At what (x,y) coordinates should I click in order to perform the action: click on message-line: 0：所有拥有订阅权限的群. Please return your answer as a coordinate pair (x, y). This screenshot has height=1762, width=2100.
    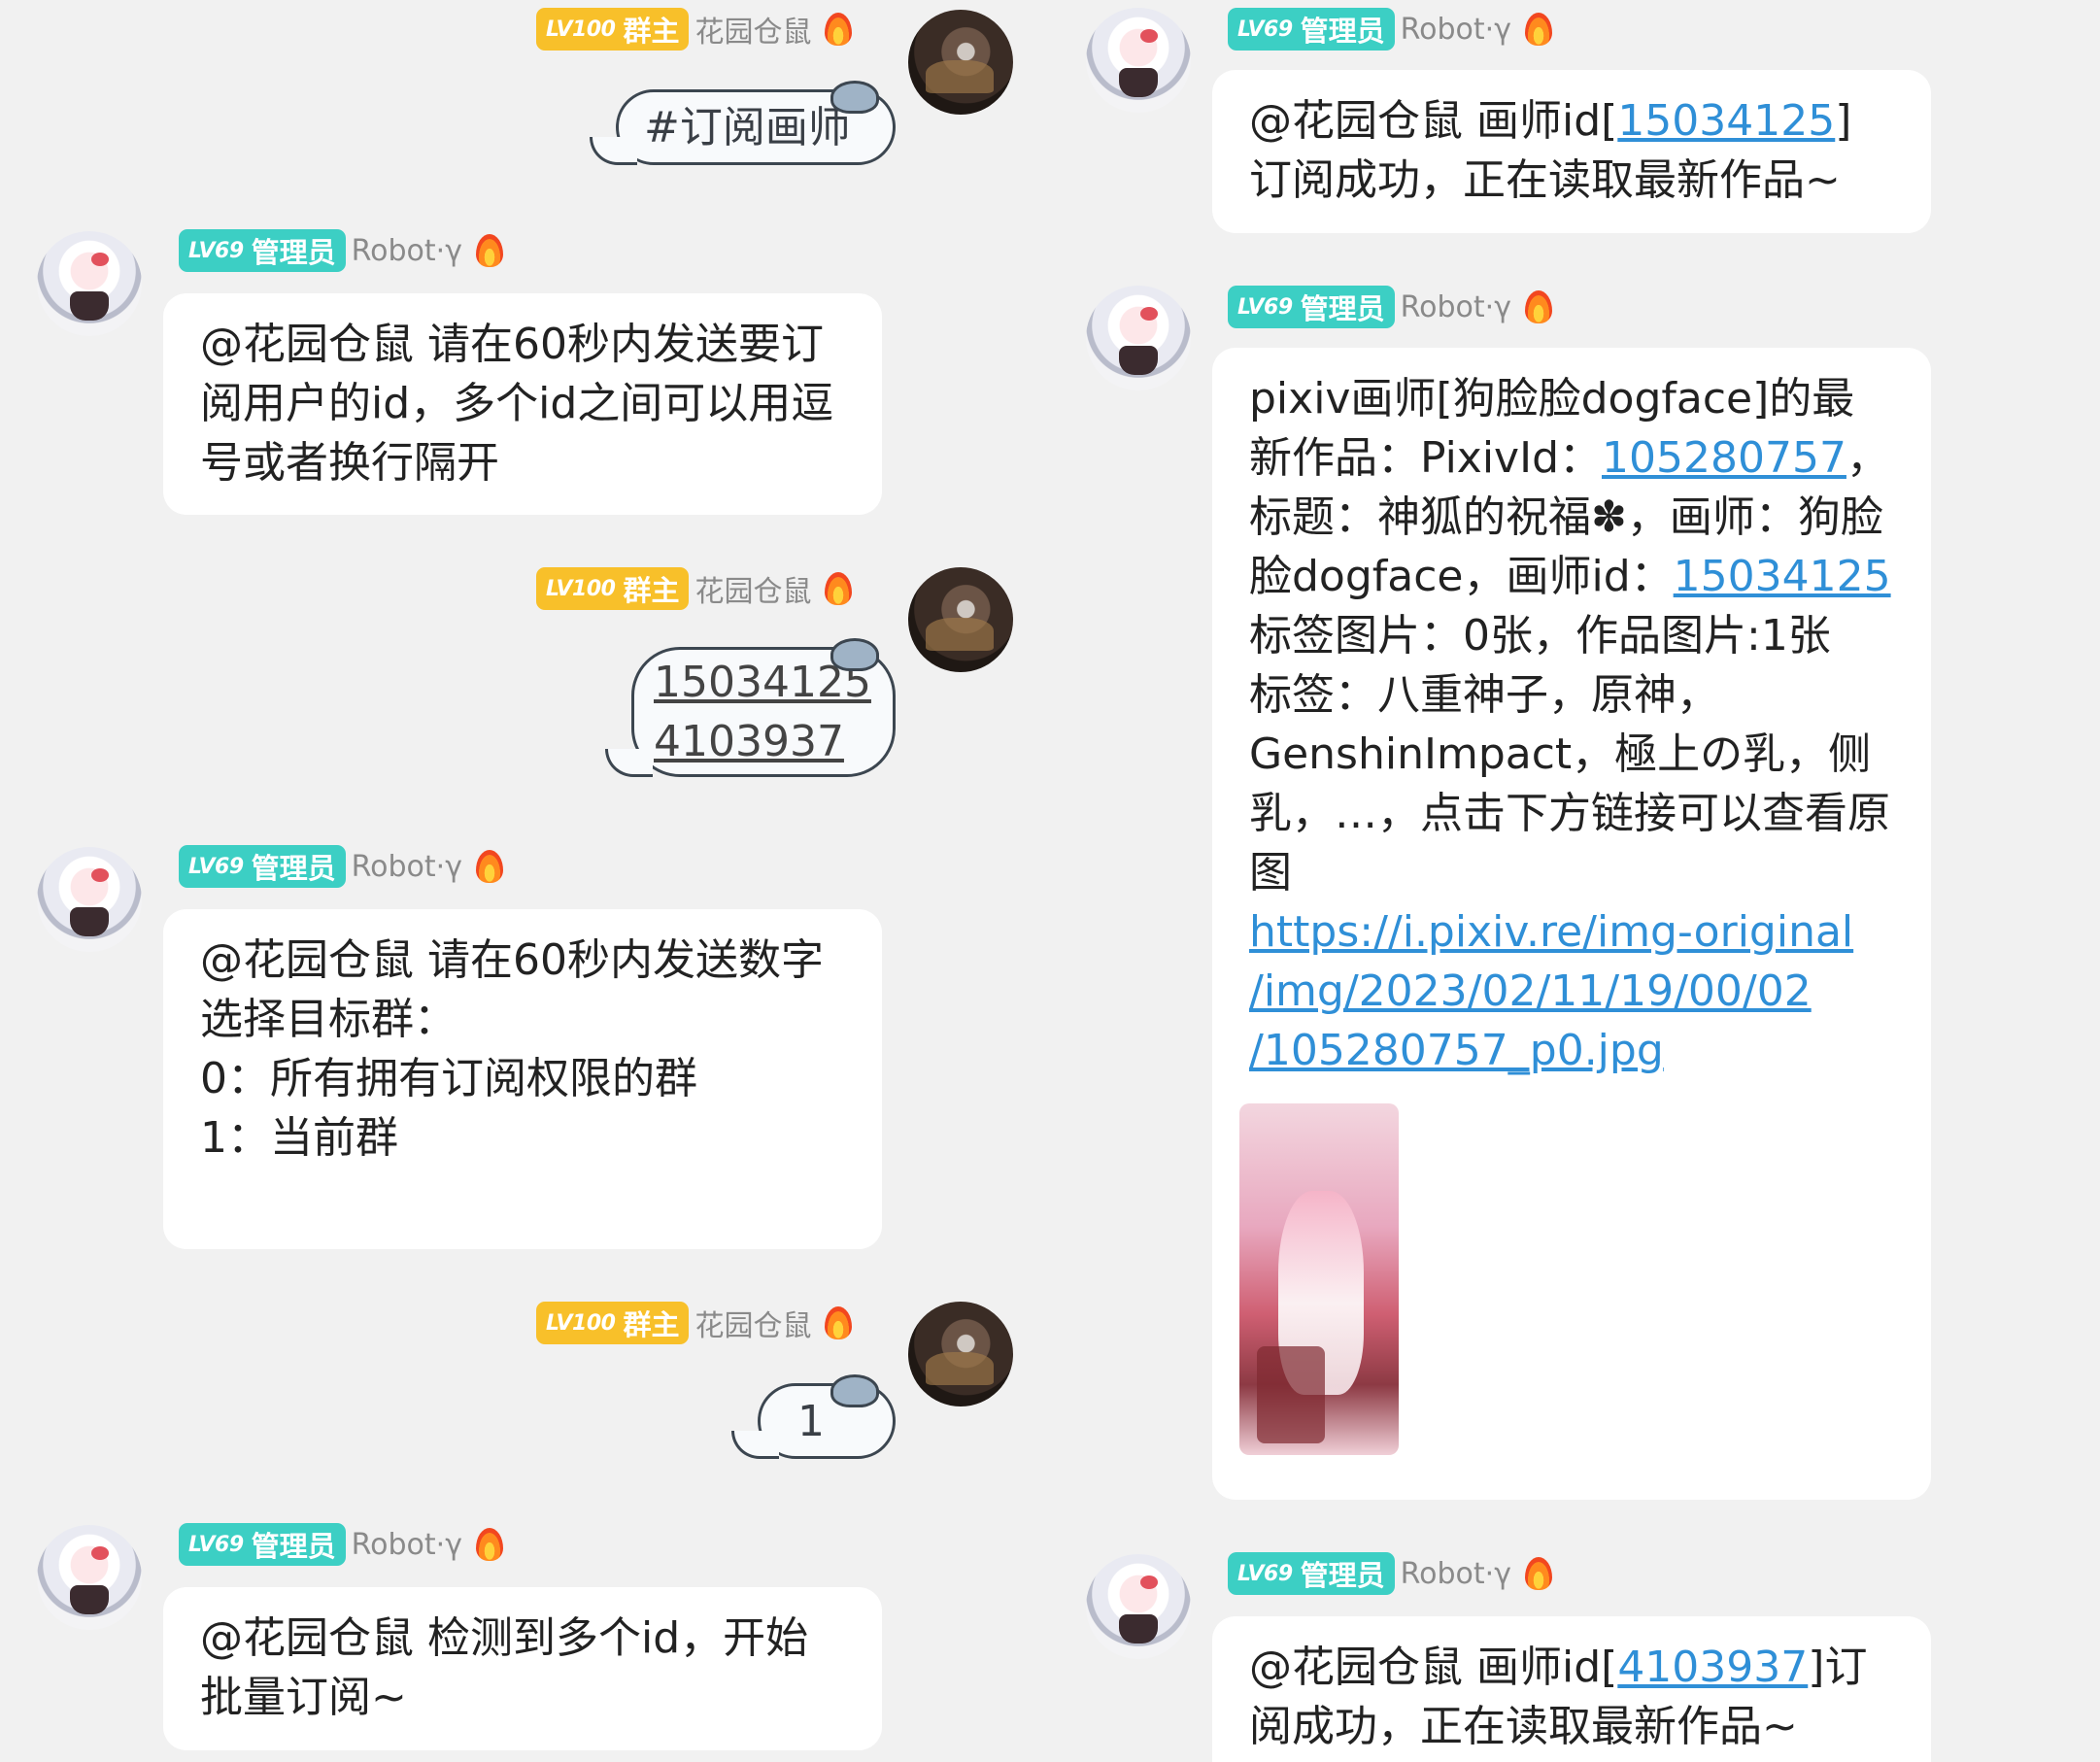
    Looking at the image, I should click on (448, 1078).